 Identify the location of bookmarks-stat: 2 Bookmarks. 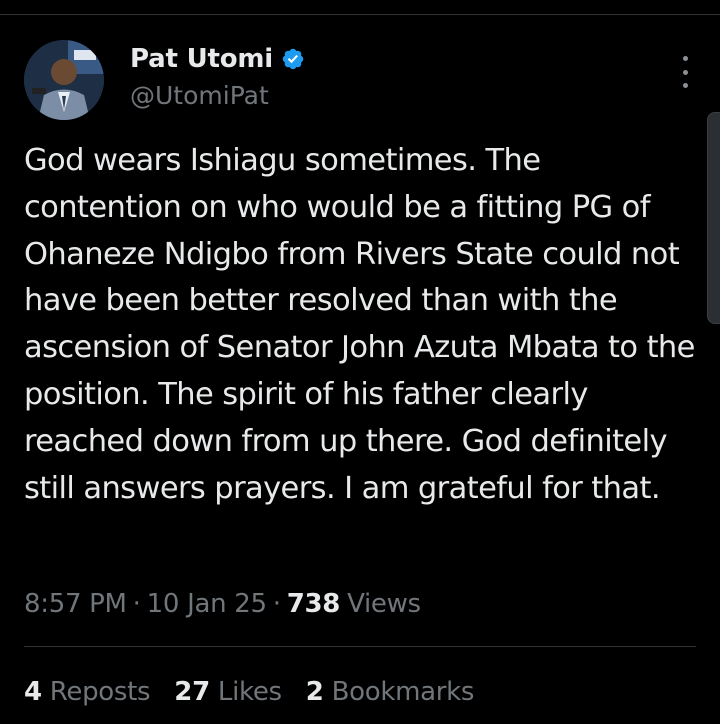
(390, 692).